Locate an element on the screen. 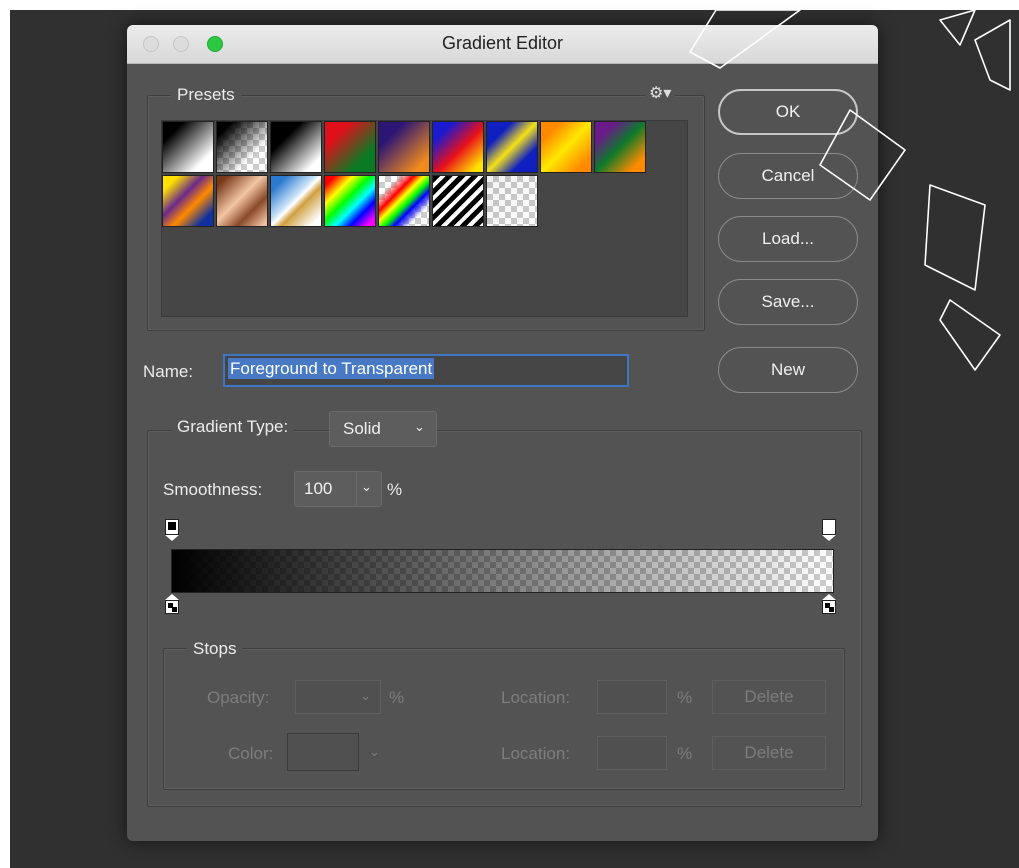 This screenshot has width=1019, height=868. stop-color-swatch is located at coordinates (323, 752).